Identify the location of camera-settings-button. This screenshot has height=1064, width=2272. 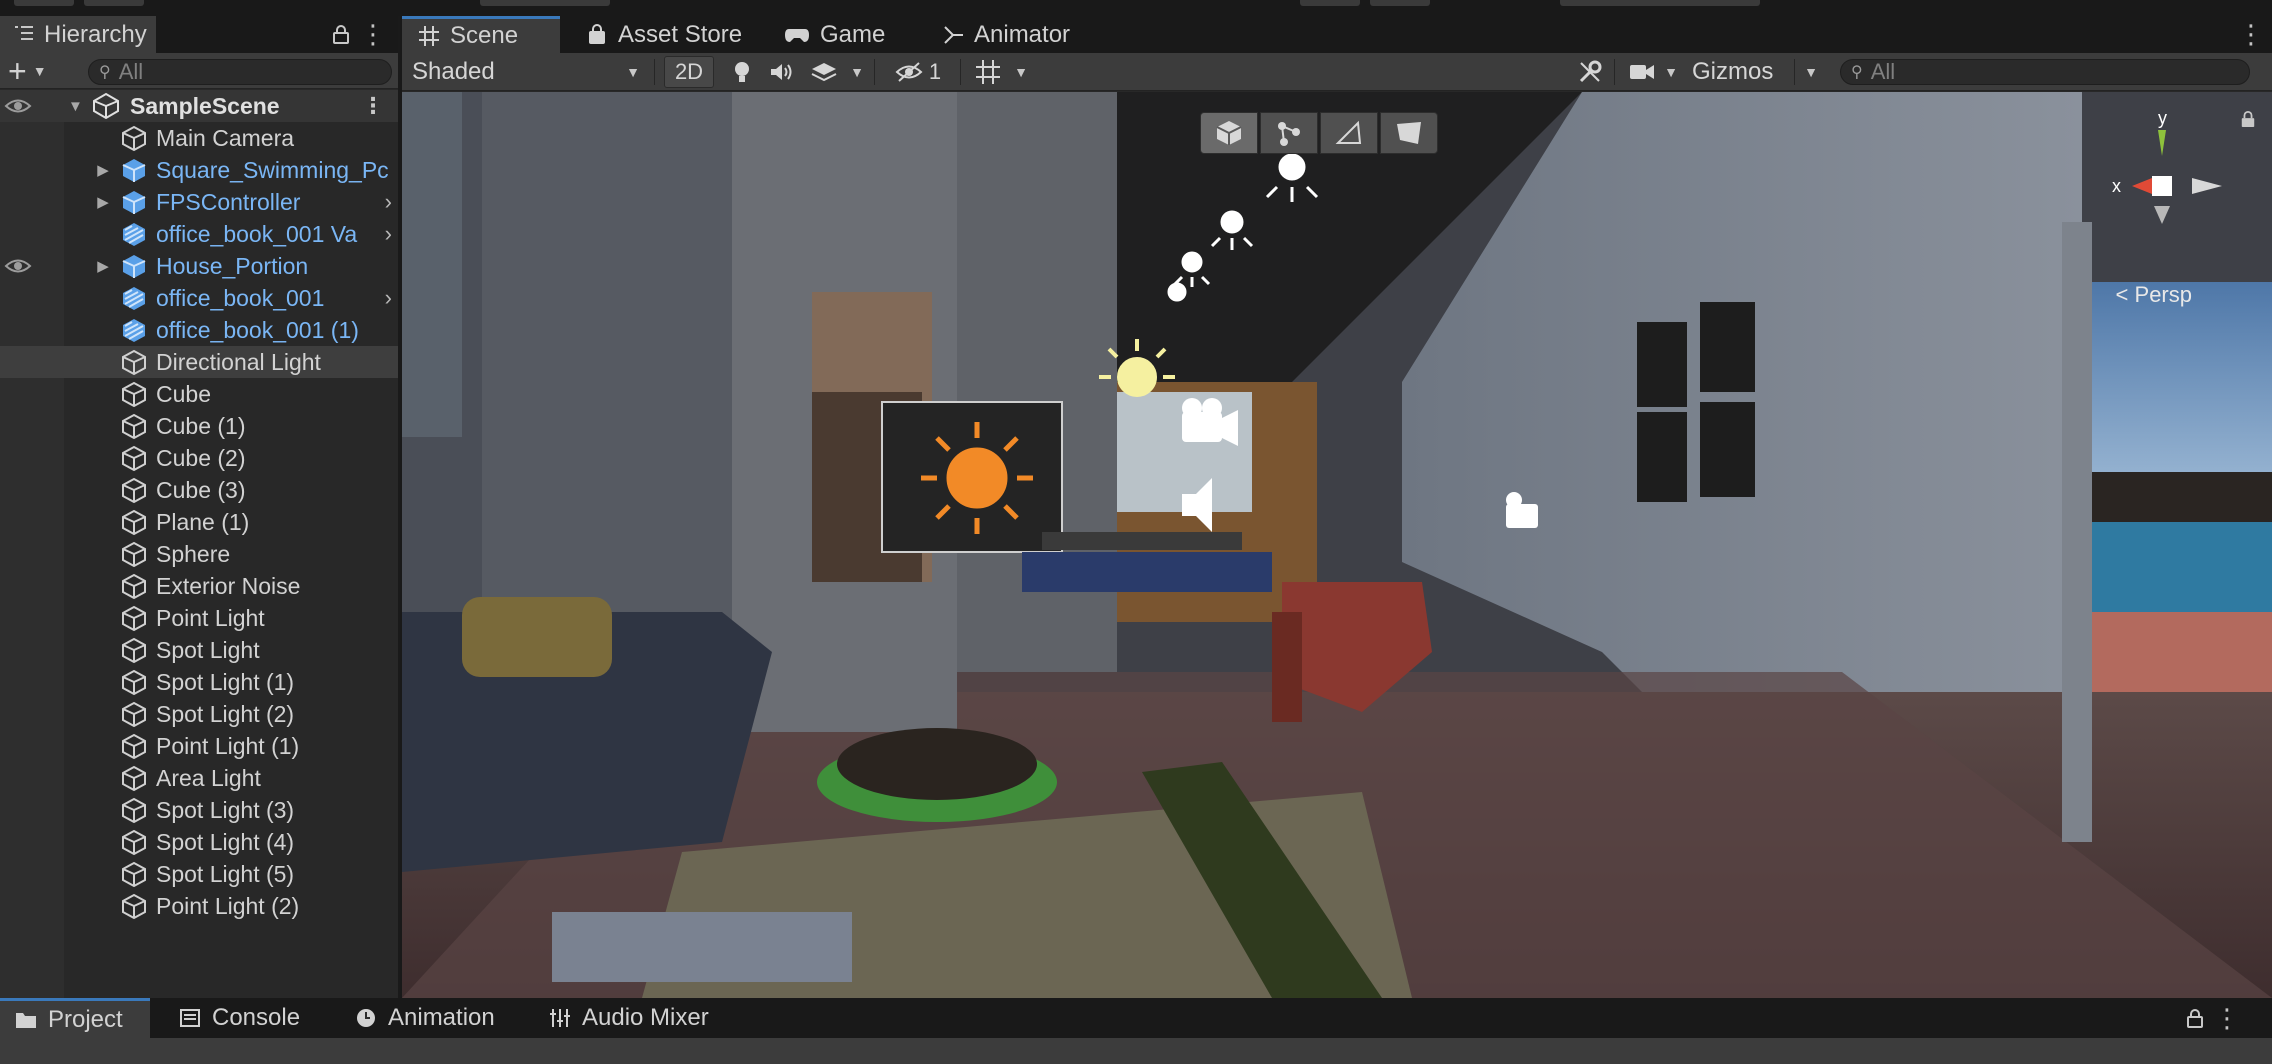
(1642, 72).